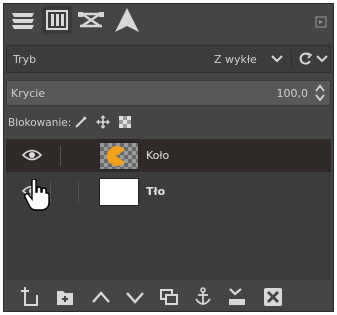 The width and height of the screenshot is (337, 315). I want to click on delete-layer-icon, so click(273, 297).